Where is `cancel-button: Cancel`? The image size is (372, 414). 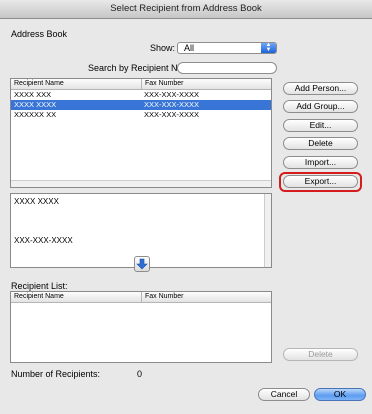 cancel-button: Cancel is located at coordinates (284, 394).